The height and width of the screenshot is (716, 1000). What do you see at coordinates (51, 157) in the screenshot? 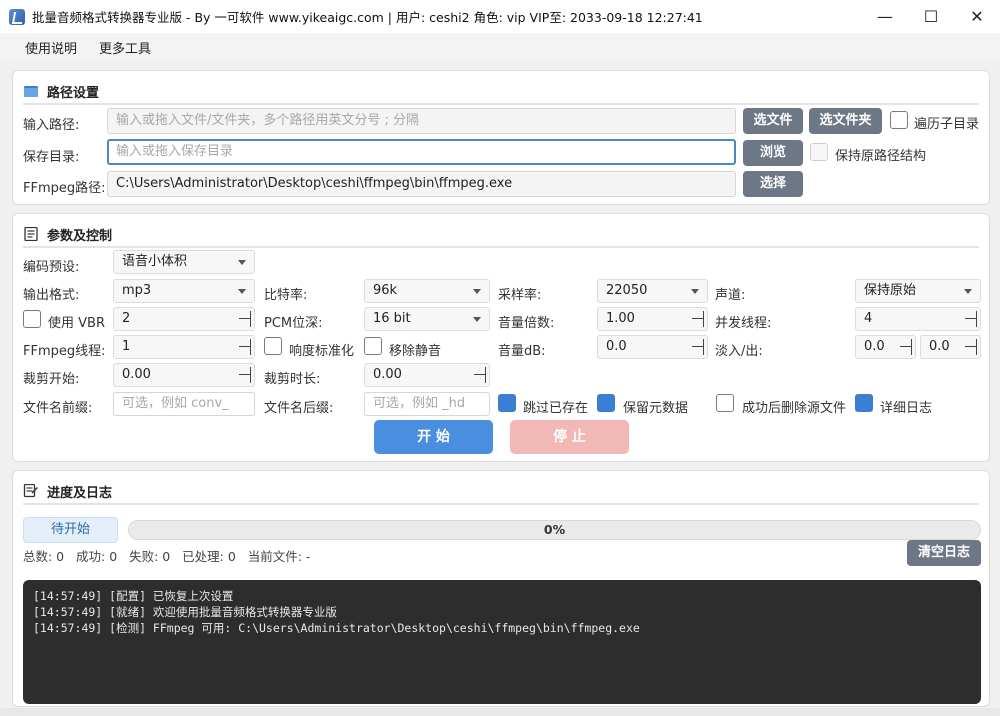
I see `output-dir-label: 保存目录:` at bounding box center [51, 157].